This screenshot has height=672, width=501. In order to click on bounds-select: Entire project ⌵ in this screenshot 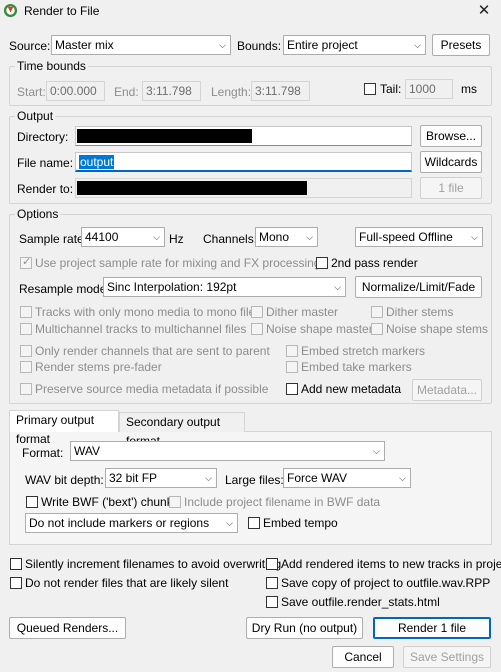, I will do `click(354, 45)`.